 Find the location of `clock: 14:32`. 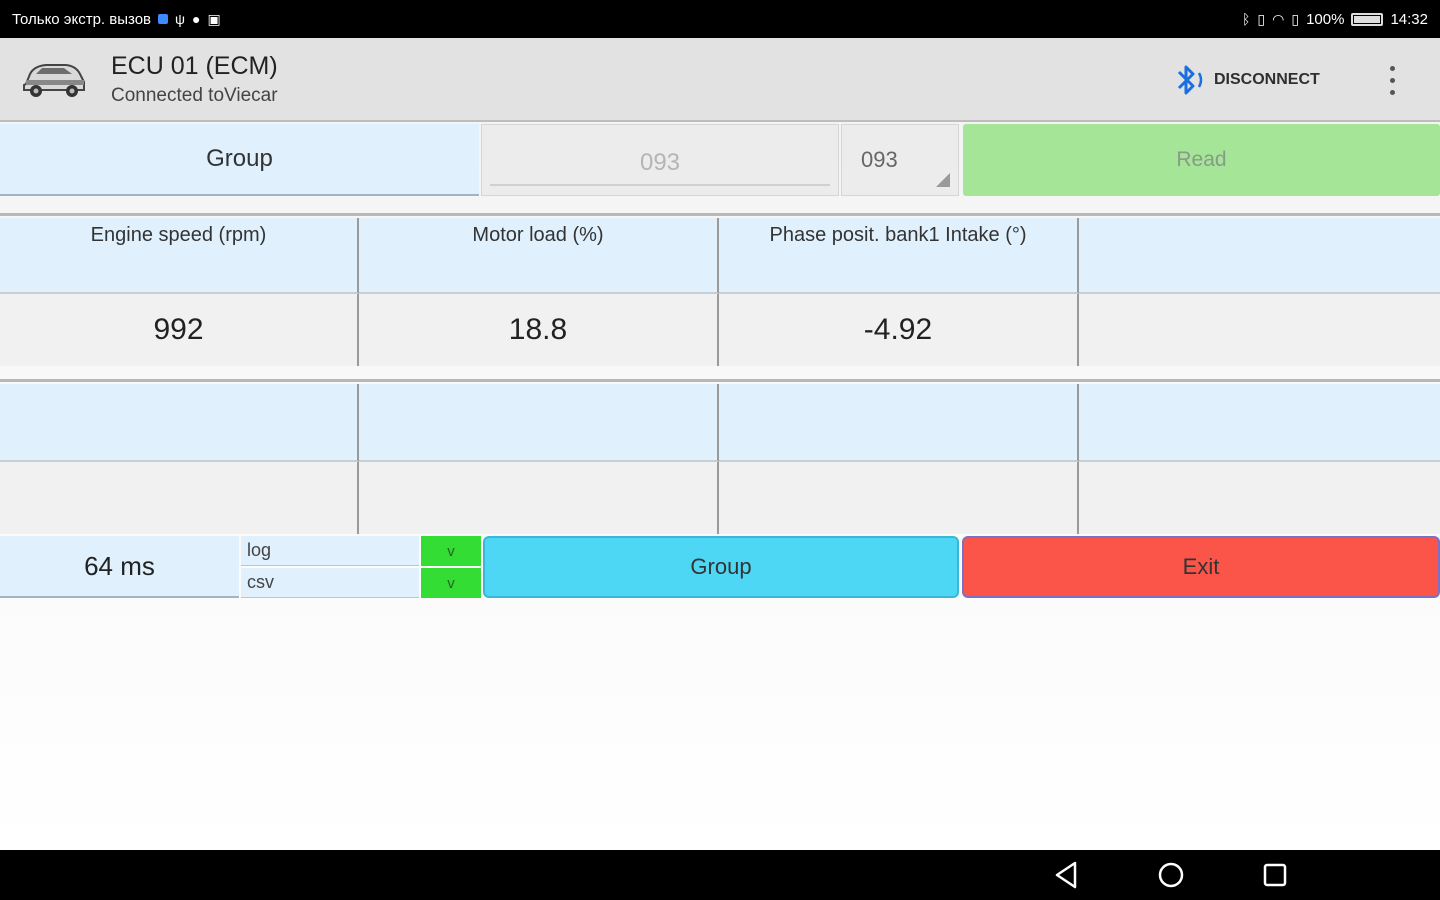

clock: 14:32 is located at coordinates (1409, 19).